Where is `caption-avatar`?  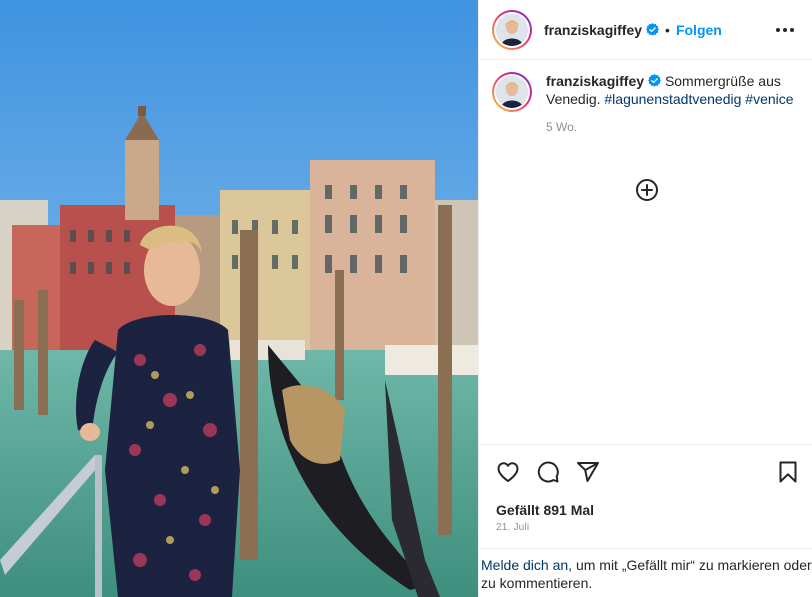 caption-avatar is located at coordinates (512, 92).